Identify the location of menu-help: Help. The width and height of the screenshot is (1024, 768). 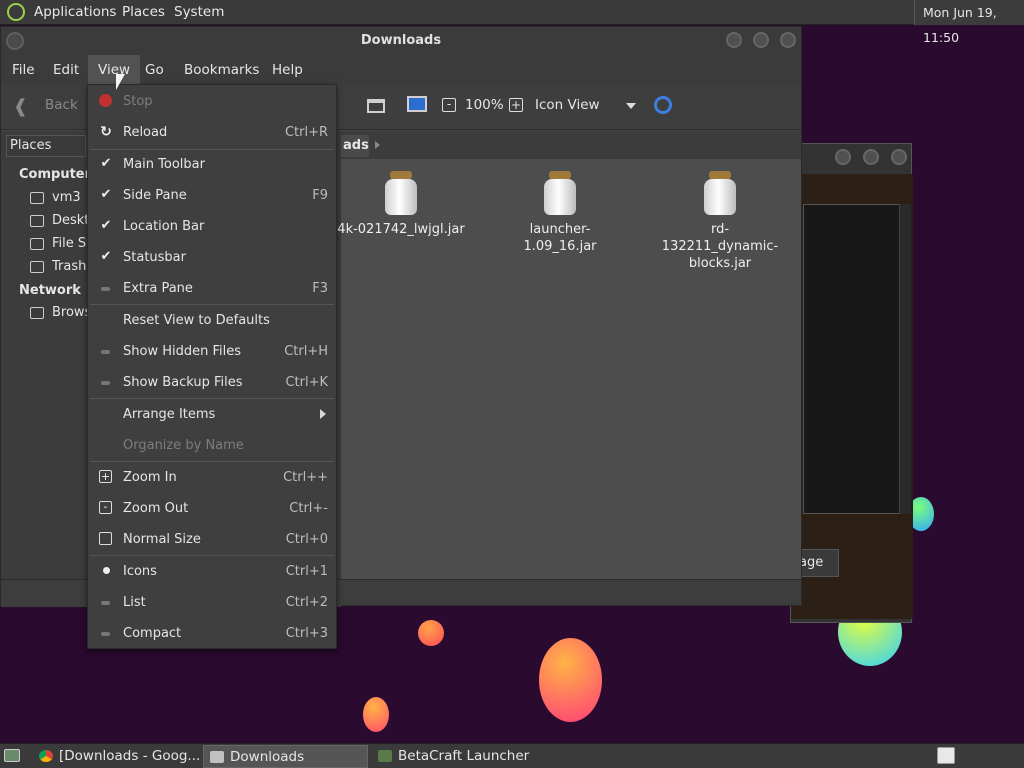
(287, 70).